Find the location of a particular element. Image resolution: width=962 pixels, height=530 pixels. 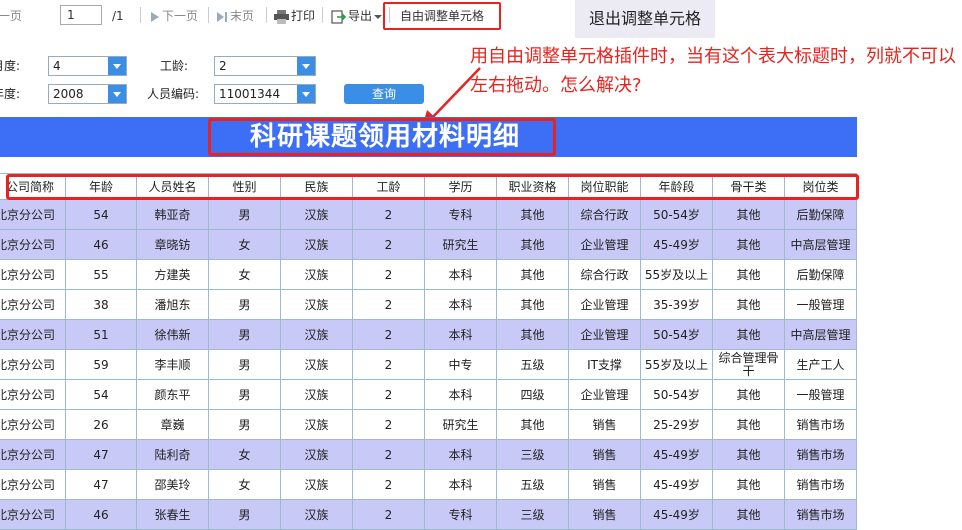

table-cell: 四级 is located at coordinates (532, 394).